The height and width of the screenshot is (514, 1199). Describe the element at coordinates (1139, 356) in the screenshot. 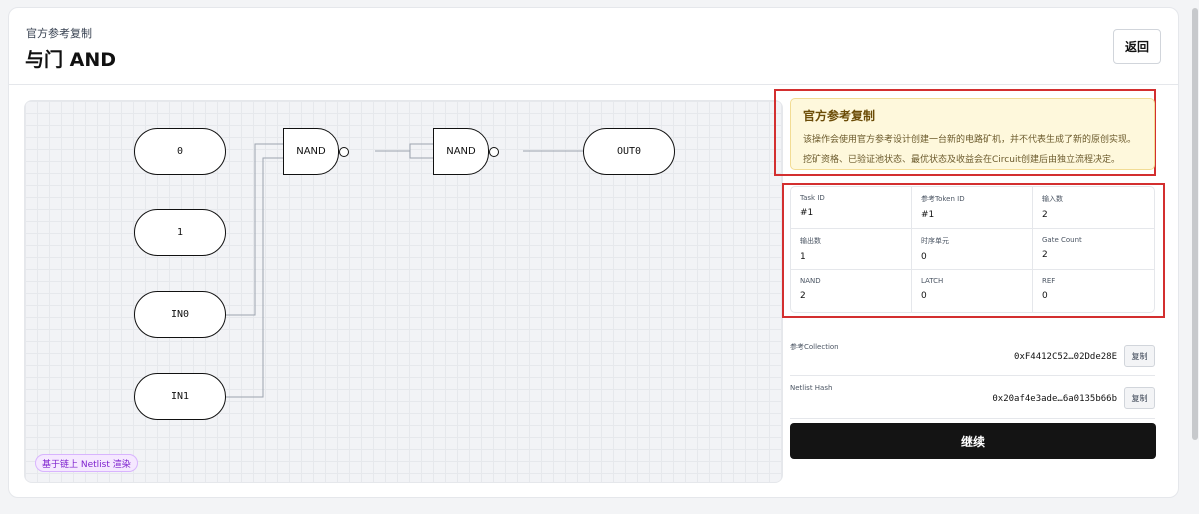

I see `copy-collection-button: 复制` at that location.